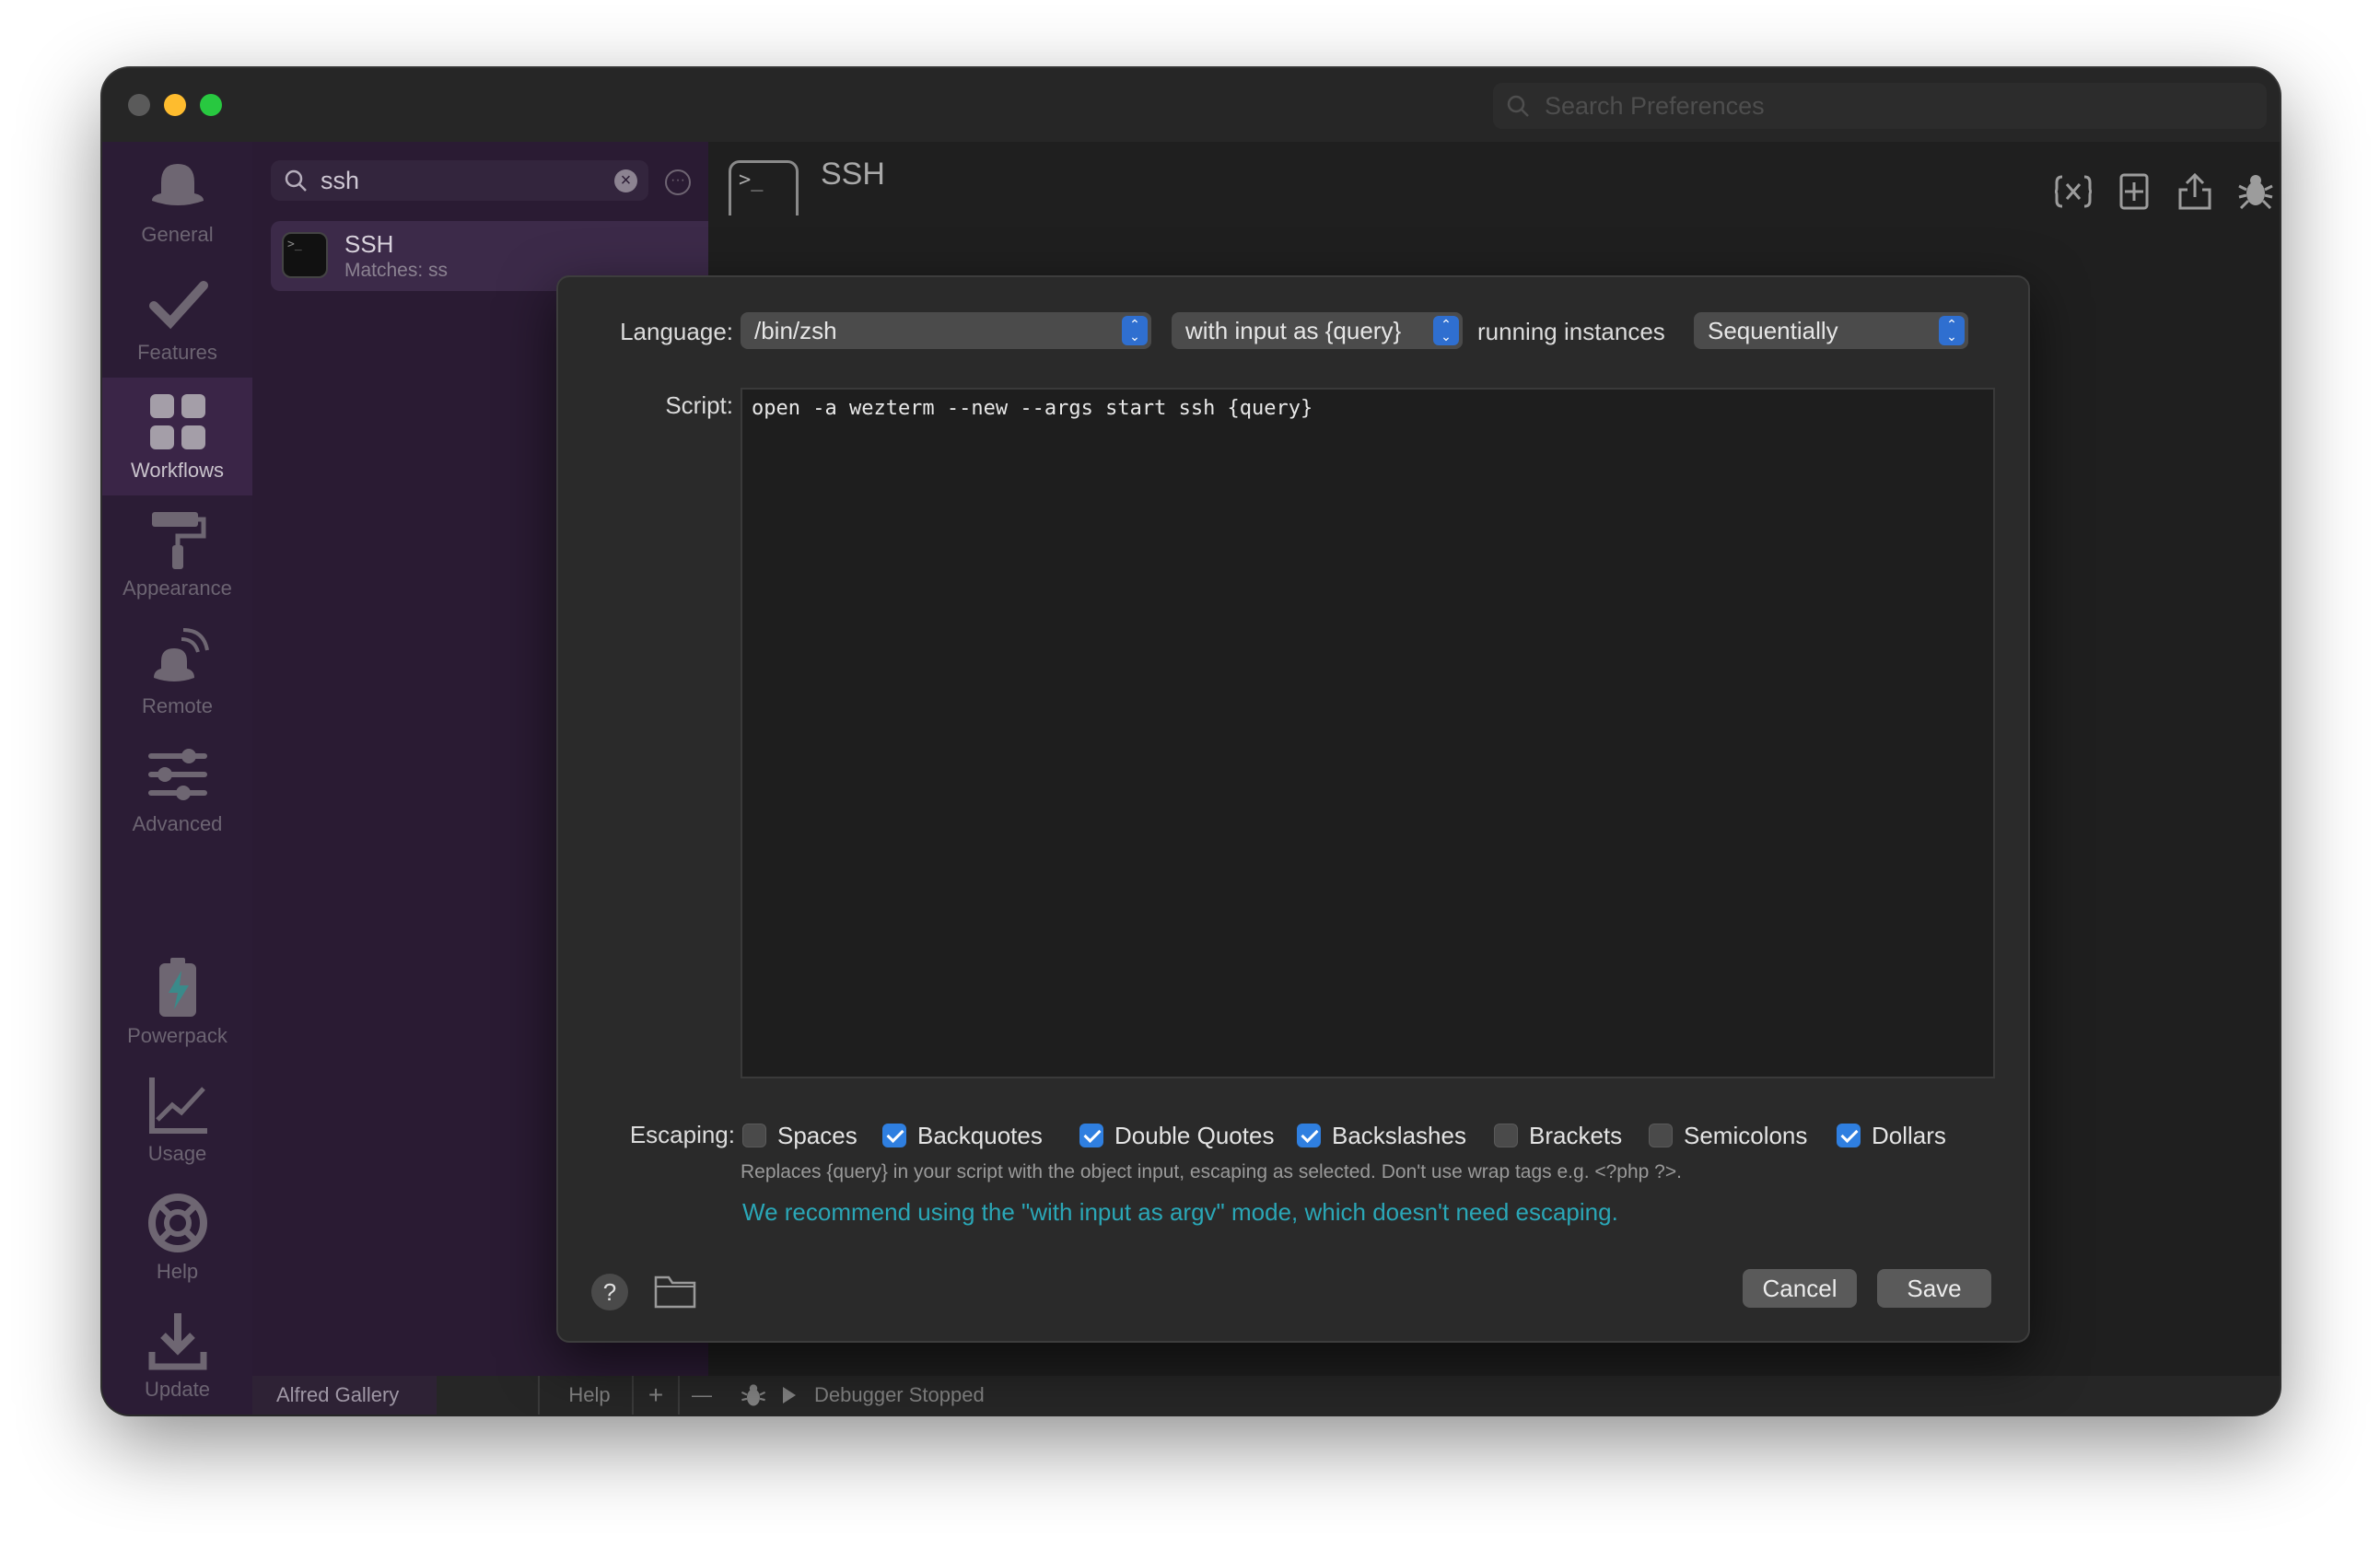 Image resolution: width=2380 pixels, height=1549 pixels. Describe the element at coordinates (177, 1389) in the screenshot. I see `sidebar-item-label: Update` at that location.